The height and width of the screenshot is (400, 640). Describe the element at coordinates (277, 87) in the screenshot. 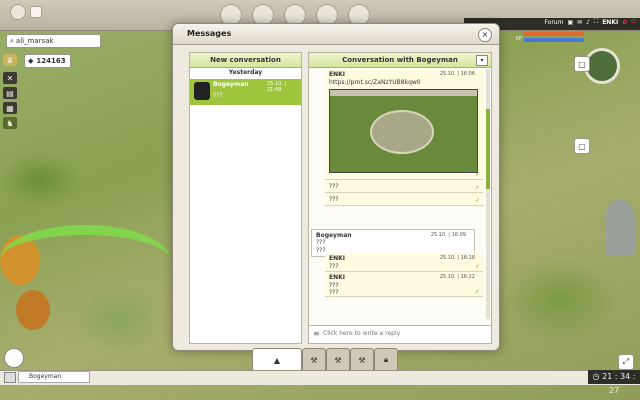

I see `conversation-time: 25.10. | 21:49` at that location.